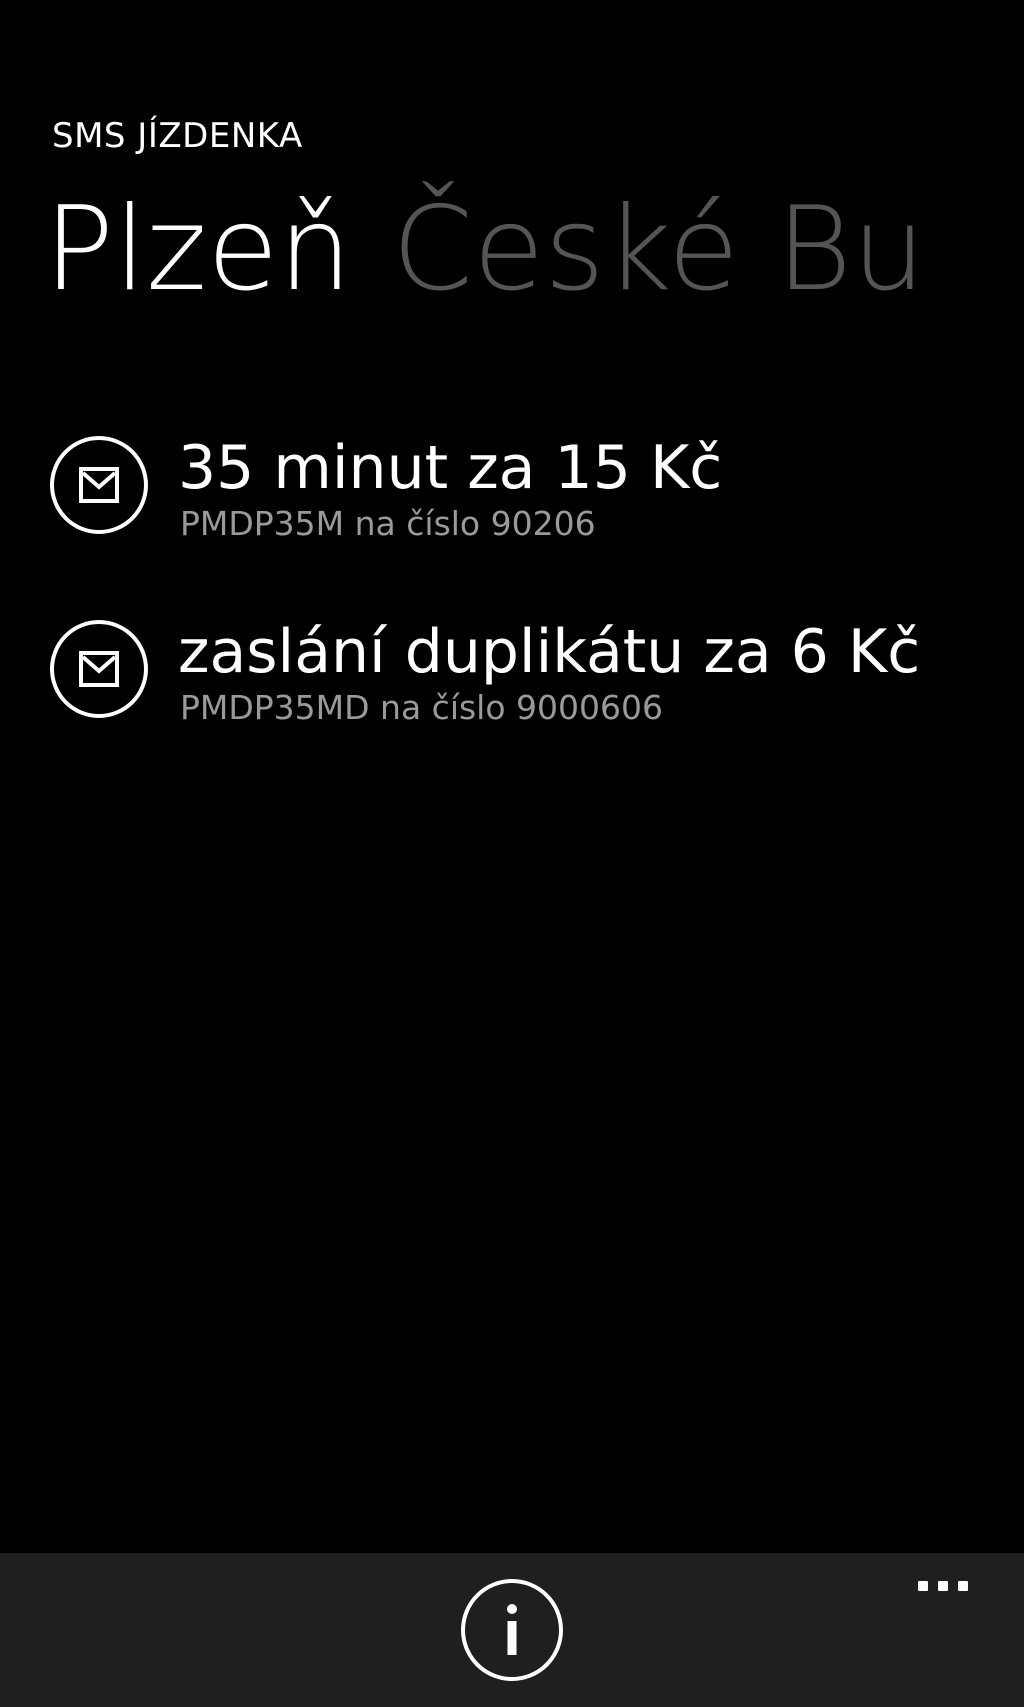 The image size is (1024, 1707). What do you see at coordinates (659, 250) in the screenshot?
I see `pivot-item-ceske-budejovice: České Bu` at bounding box center [659, 250].